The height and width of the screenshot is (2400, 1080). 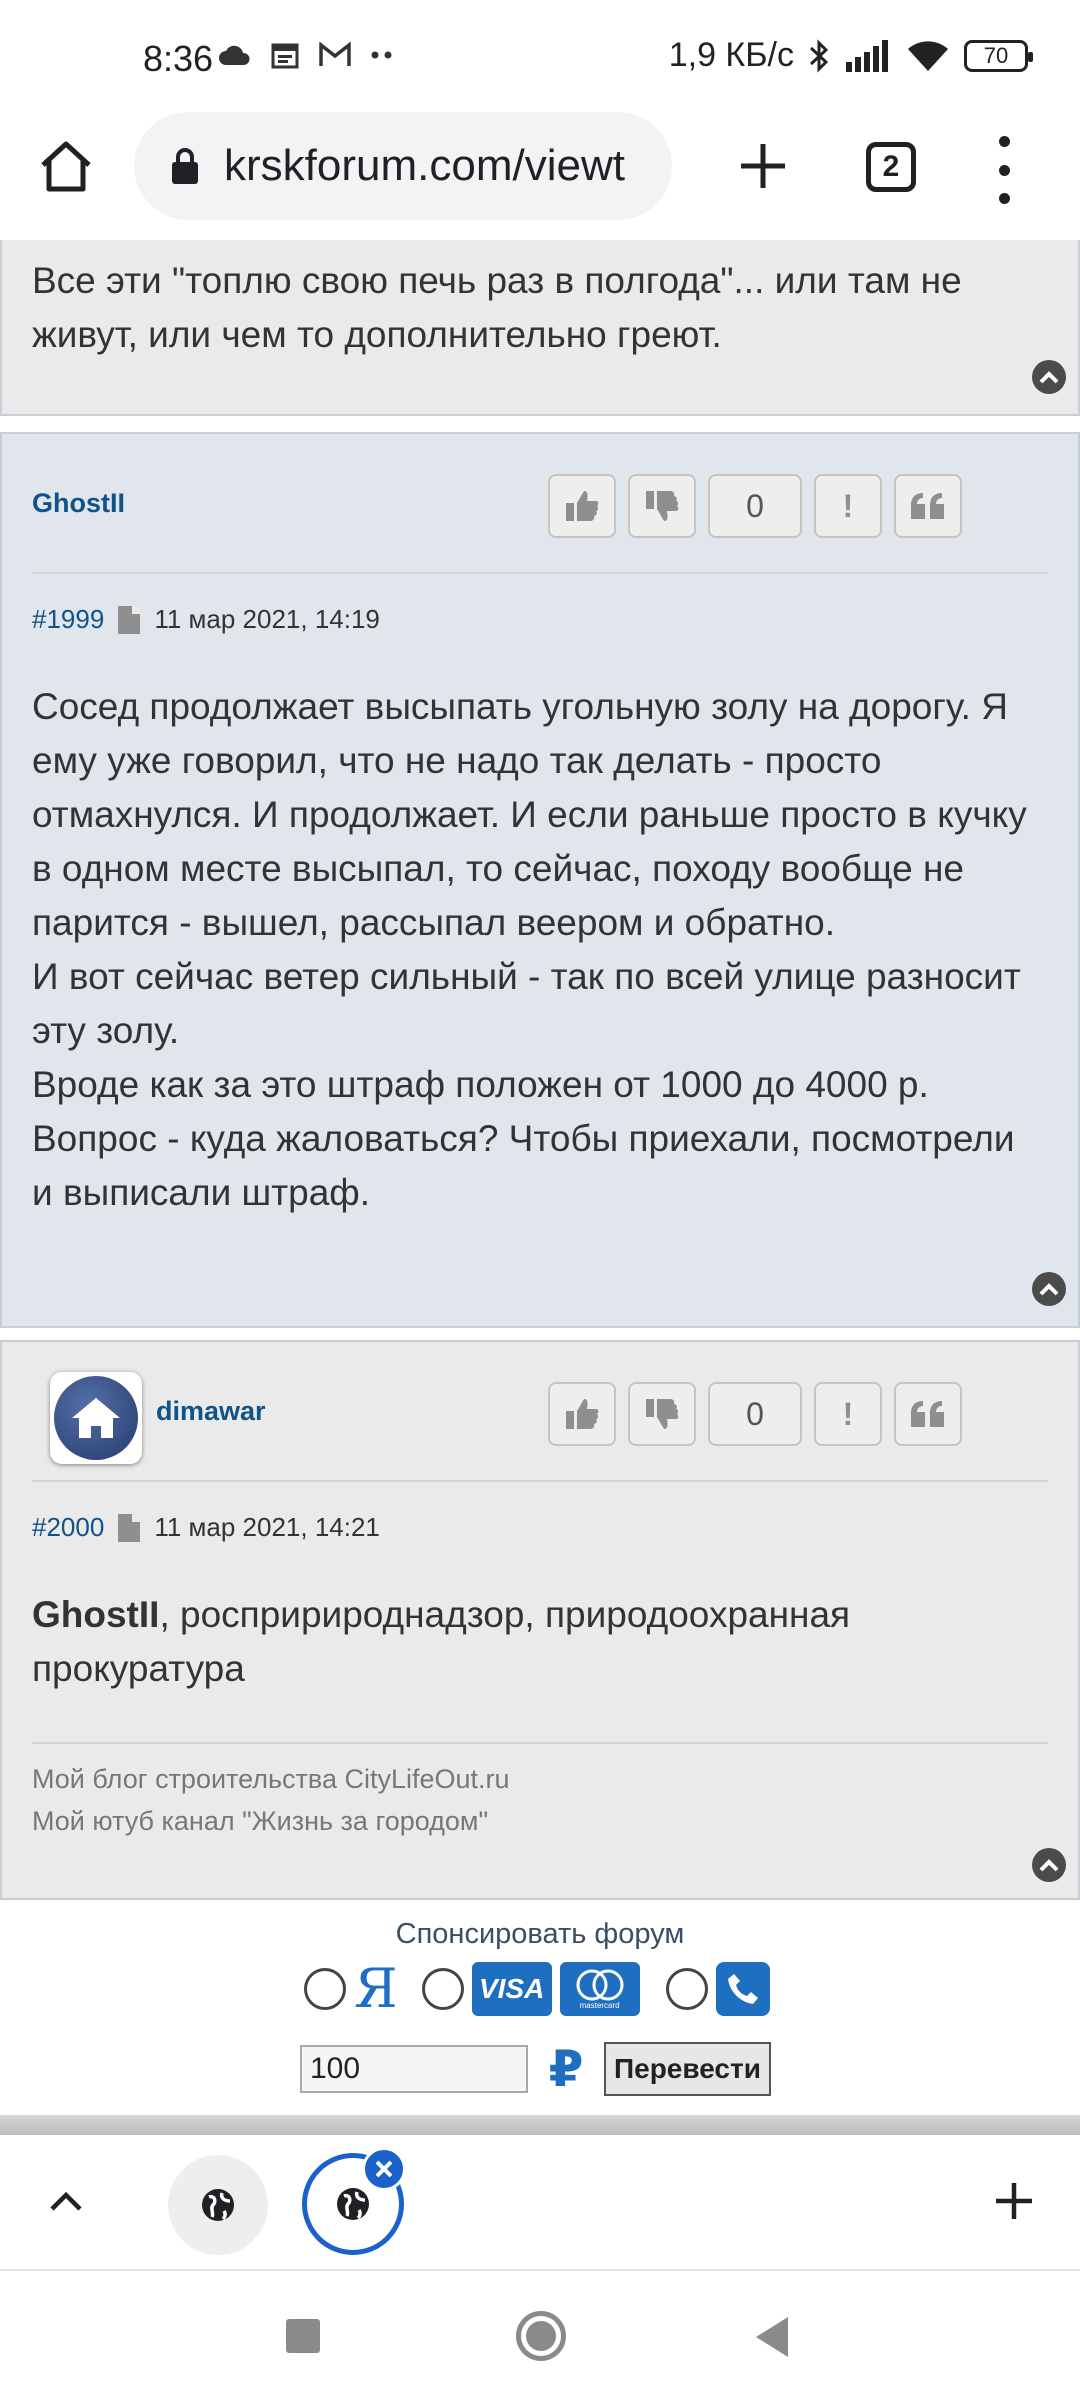 What do you see at coordinates (414, 2069) in the screenshot?
I see `amount-input: 100` at bounding box center [414, 2069].